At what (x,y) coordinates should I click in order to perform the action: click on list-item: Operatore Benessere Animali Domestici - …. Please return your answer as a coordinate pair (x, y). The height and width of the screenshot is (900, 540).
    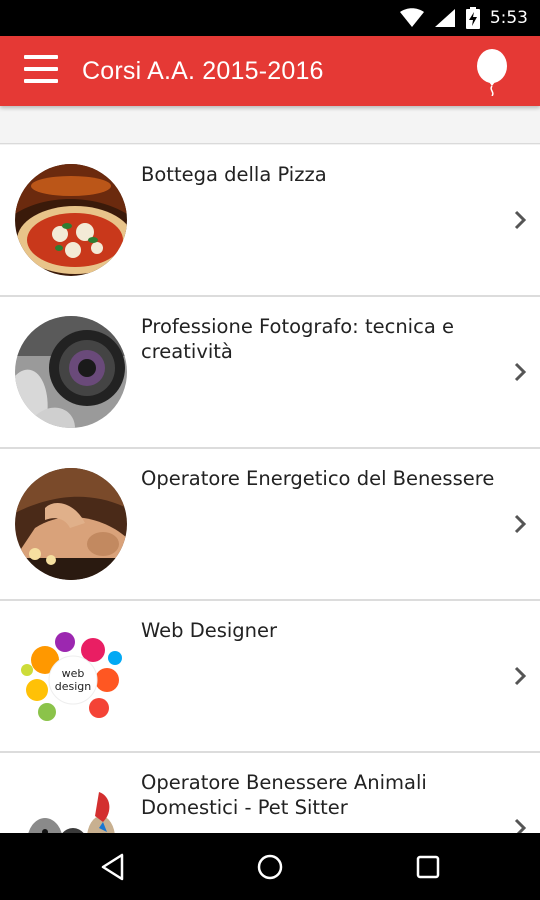
    Looking at the image, I should click on (270, 793).